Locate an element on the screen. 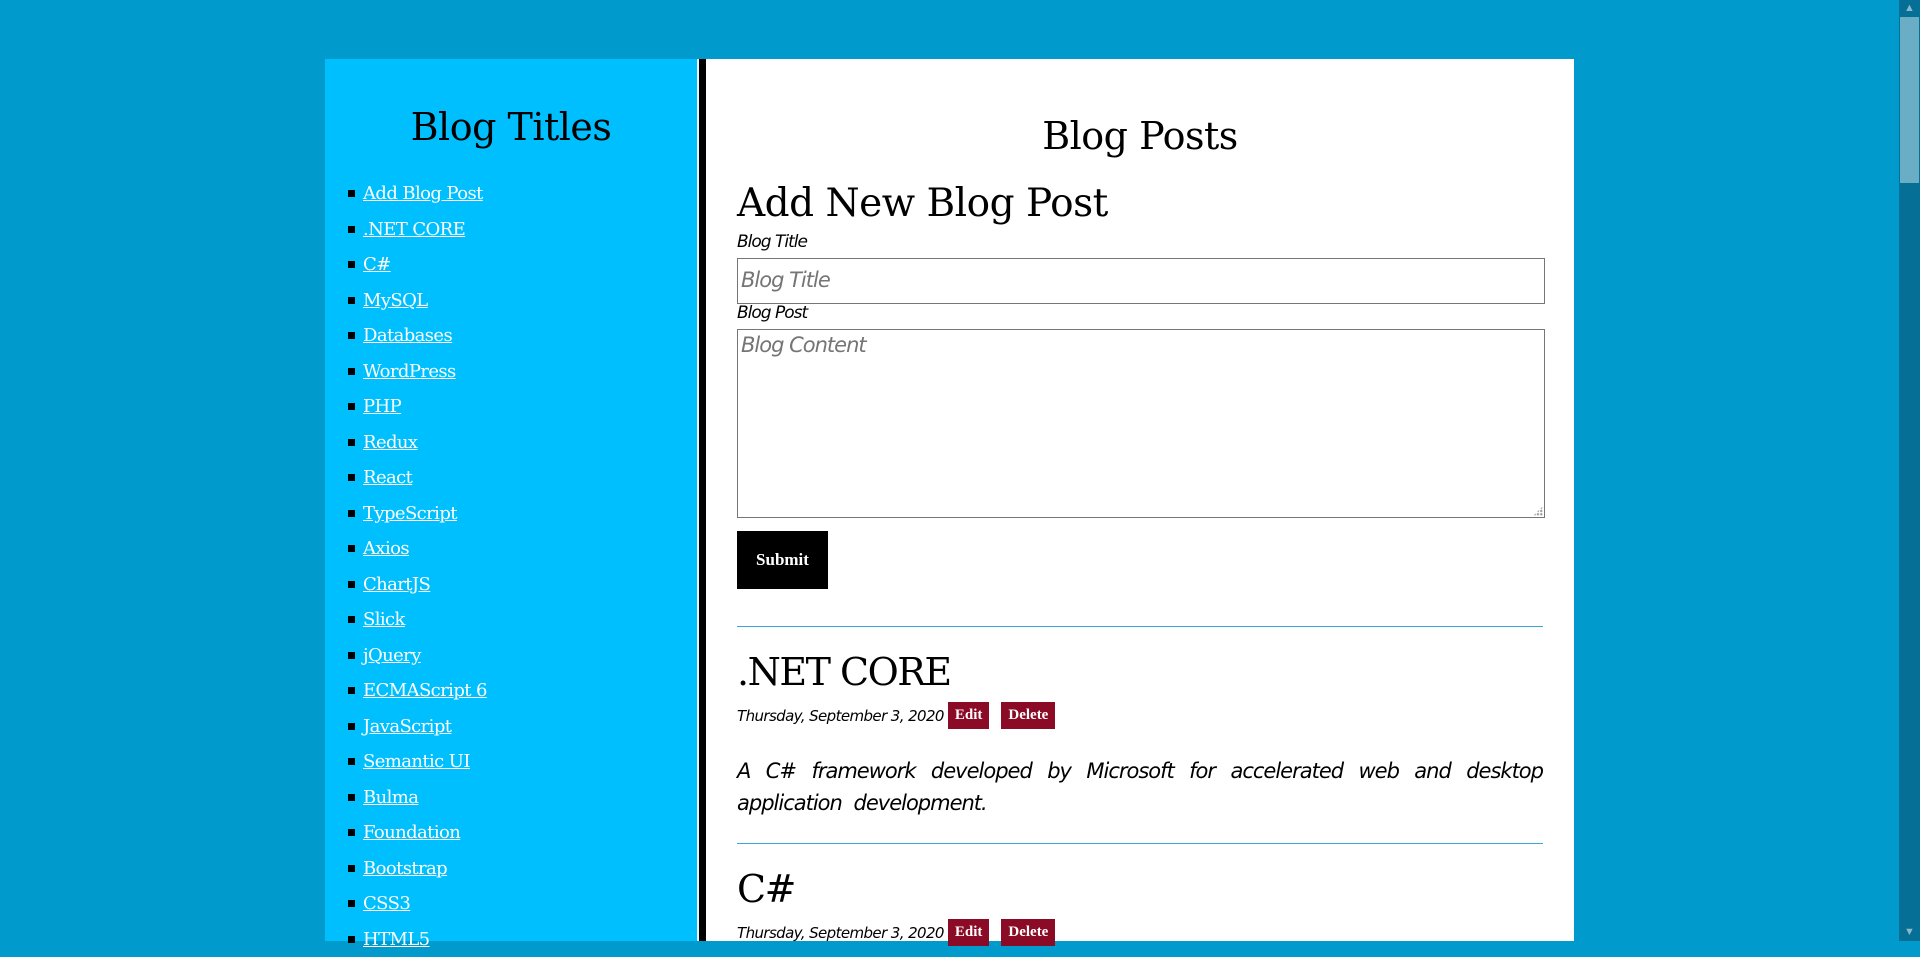  sidebar-link-jquery: jQuery is located at coordinates (392, 655).